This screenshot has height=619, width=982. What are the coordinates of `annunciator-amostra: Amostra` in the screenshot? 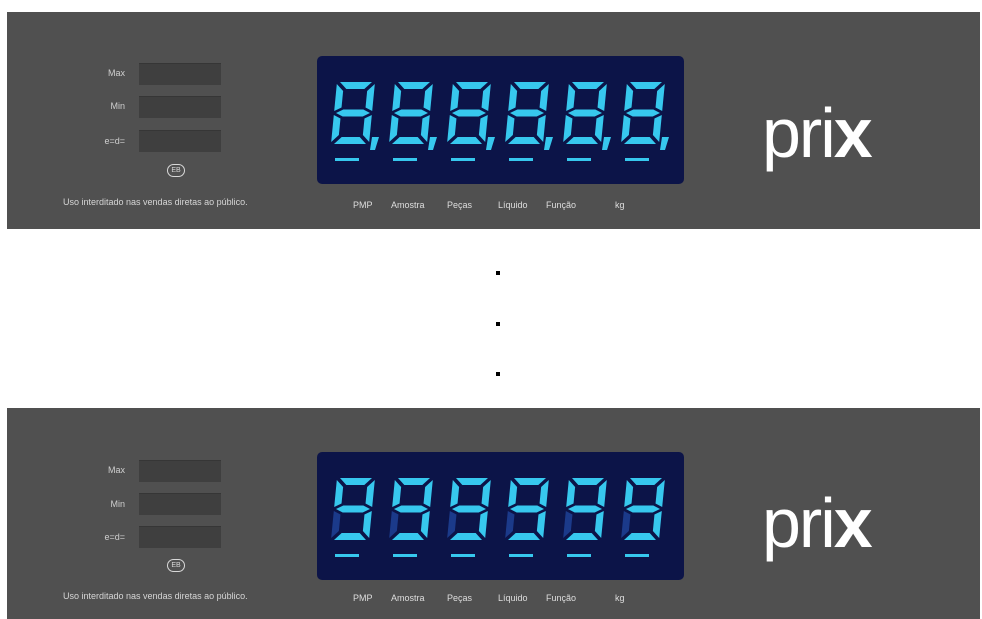 It's located at (408, 205).